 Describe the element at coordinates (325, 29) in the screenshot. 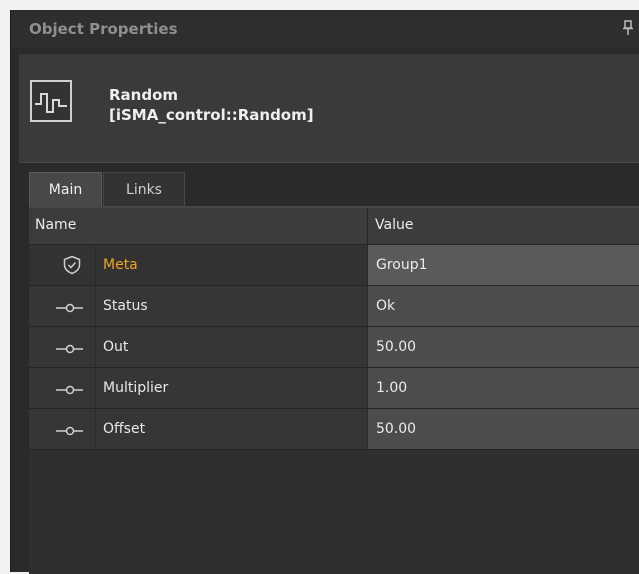

I see `panel-title-bar: Object Properties` at that location.